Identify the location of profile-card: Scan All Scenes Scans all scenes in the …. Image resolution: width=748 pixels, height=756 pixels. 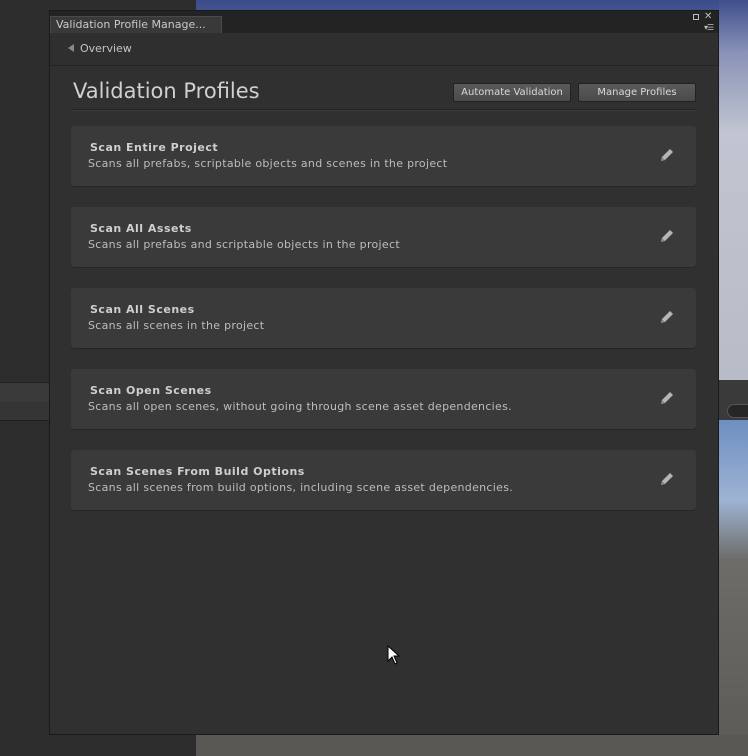
(383, 318).